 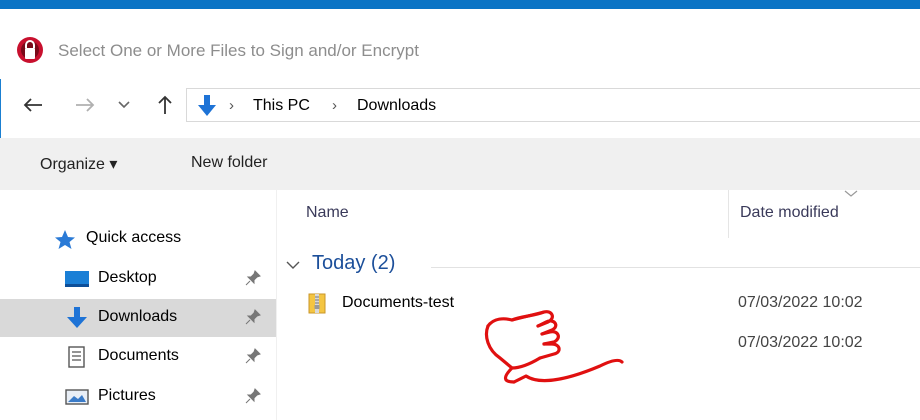 I want to click on recent-locations-button, so click(x=124, y=105).